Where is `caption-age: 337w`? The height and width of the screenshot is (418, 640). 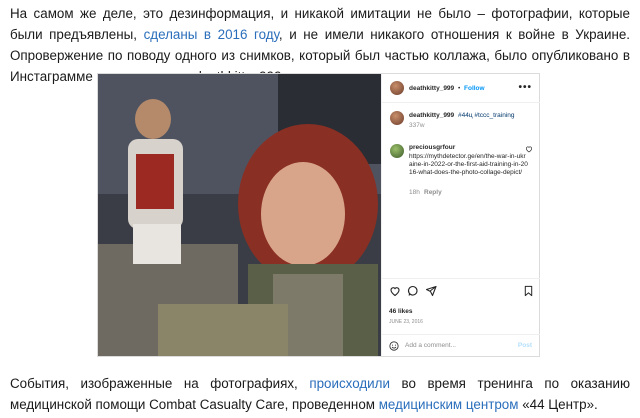
caption-age: 337w is located at coordinates (417, 125).